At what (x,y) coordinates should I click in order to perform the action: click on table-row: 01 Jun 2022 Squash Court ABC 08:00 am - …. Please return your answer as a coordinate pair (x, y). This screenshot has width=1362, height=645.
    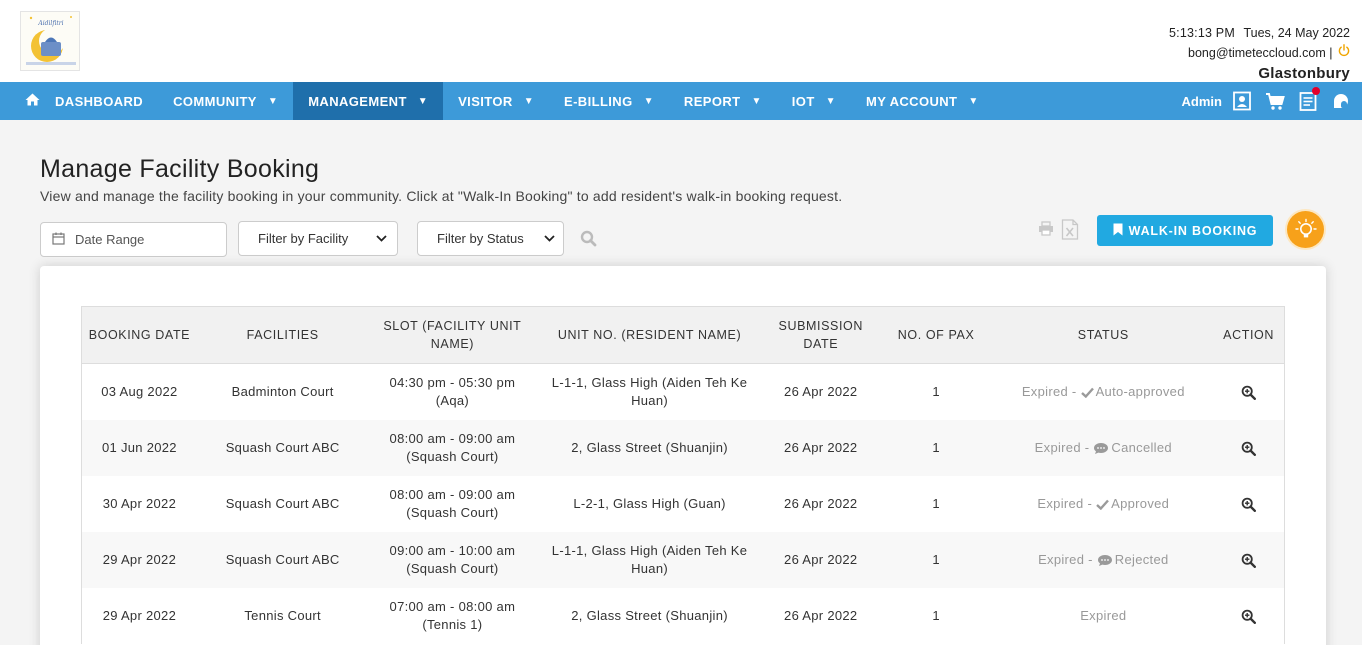
    Looking at the image, I should click on (683, 448).